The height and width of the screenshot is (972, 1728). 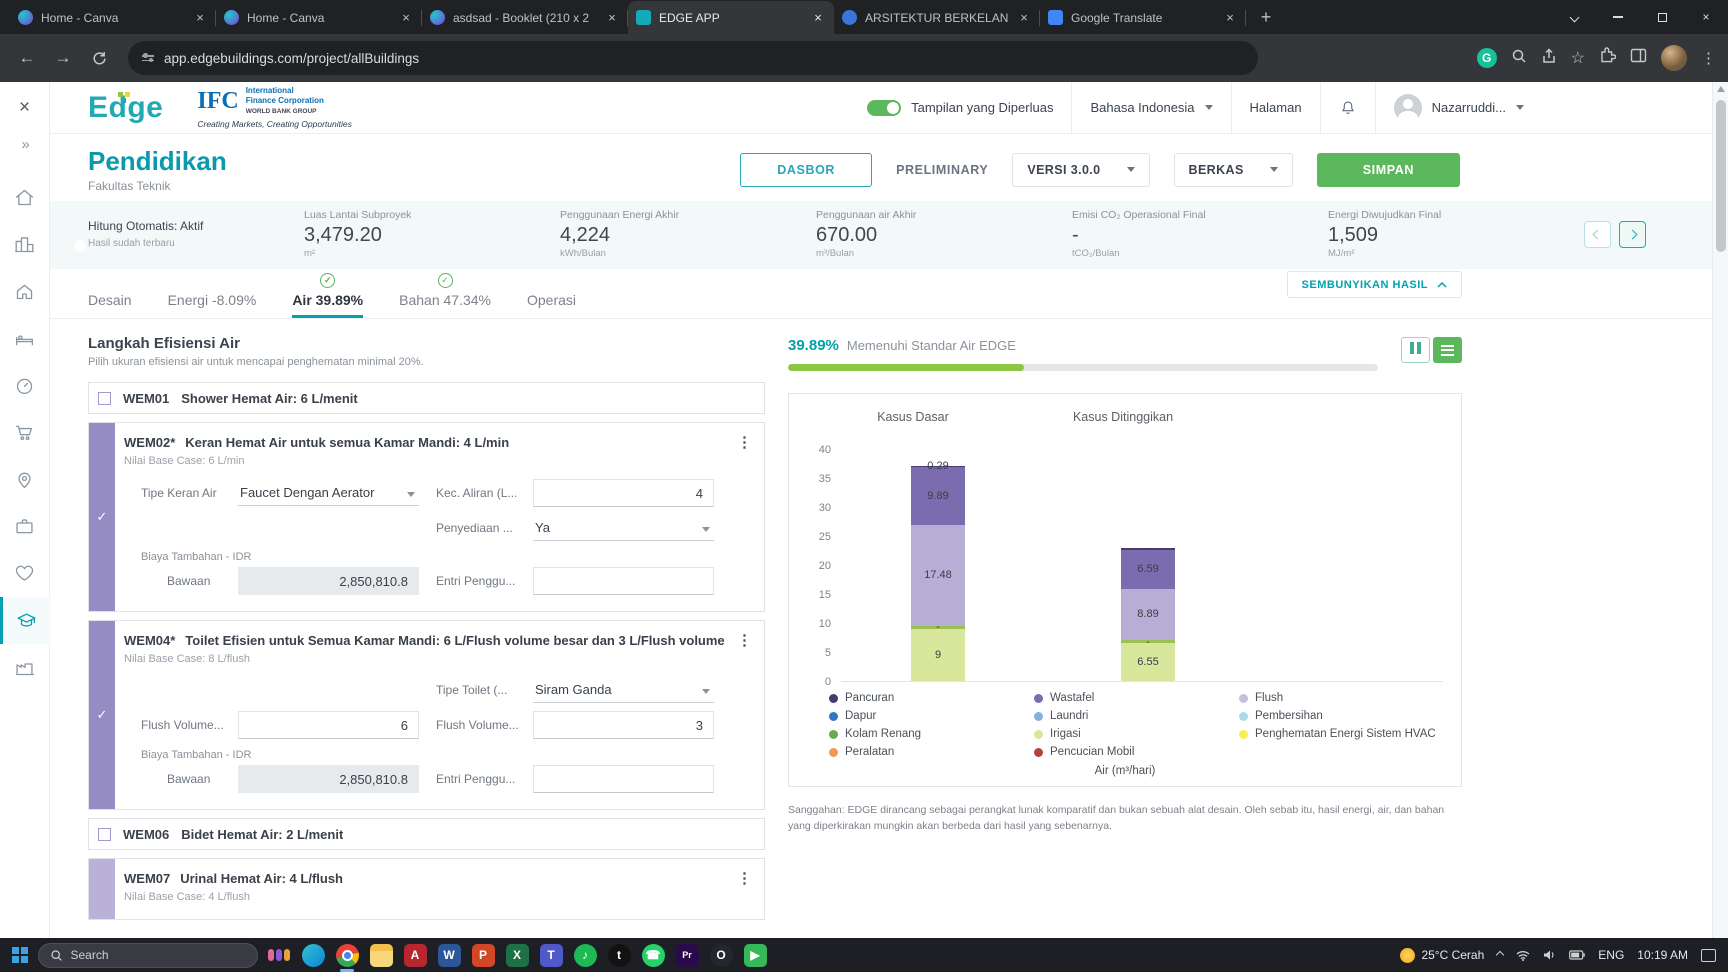 I want to click on expanded-view-toggle, so click(x=884, y=107).